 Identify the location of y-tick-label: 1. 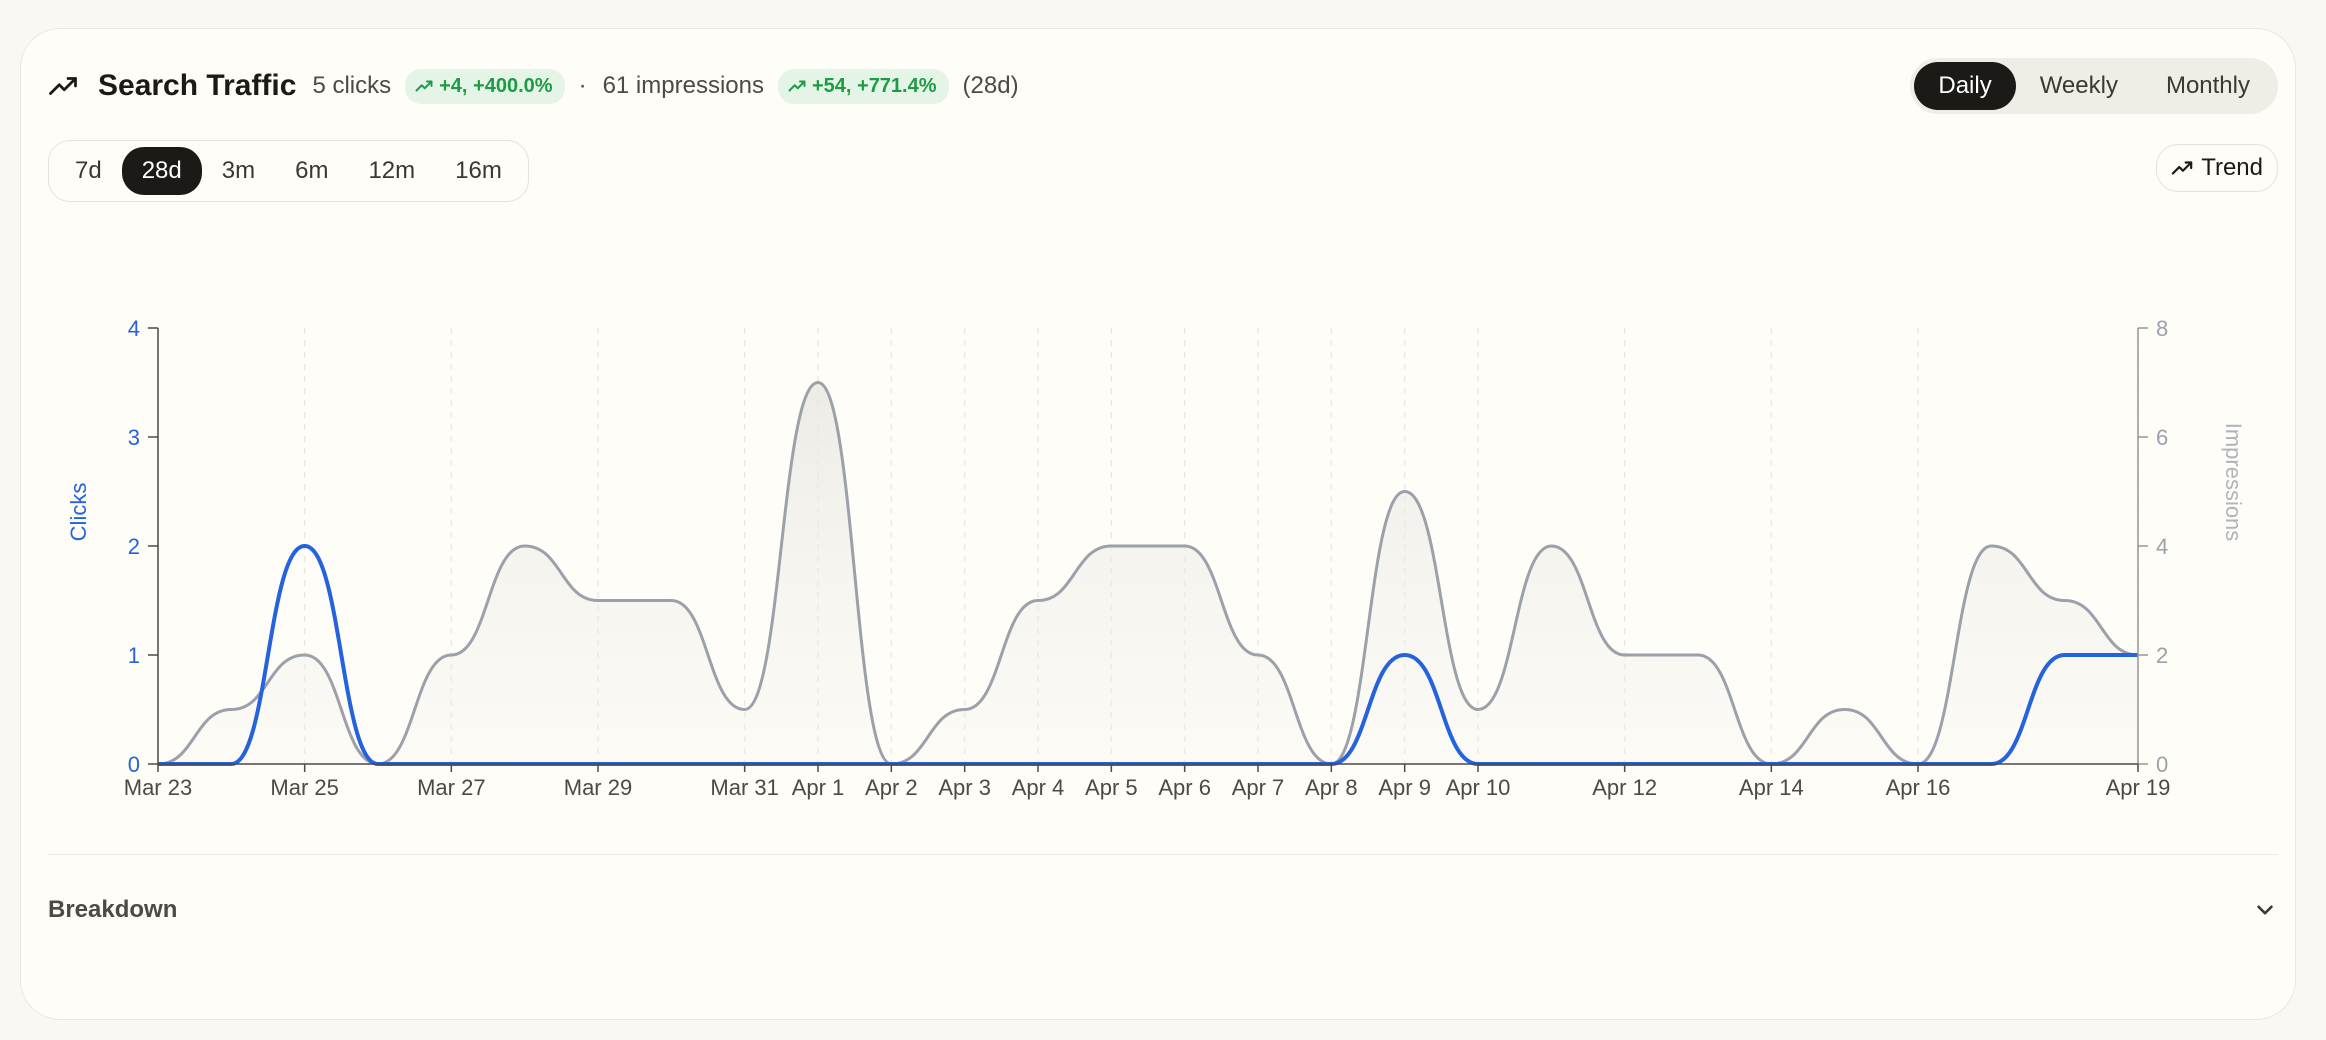
(134, 655).